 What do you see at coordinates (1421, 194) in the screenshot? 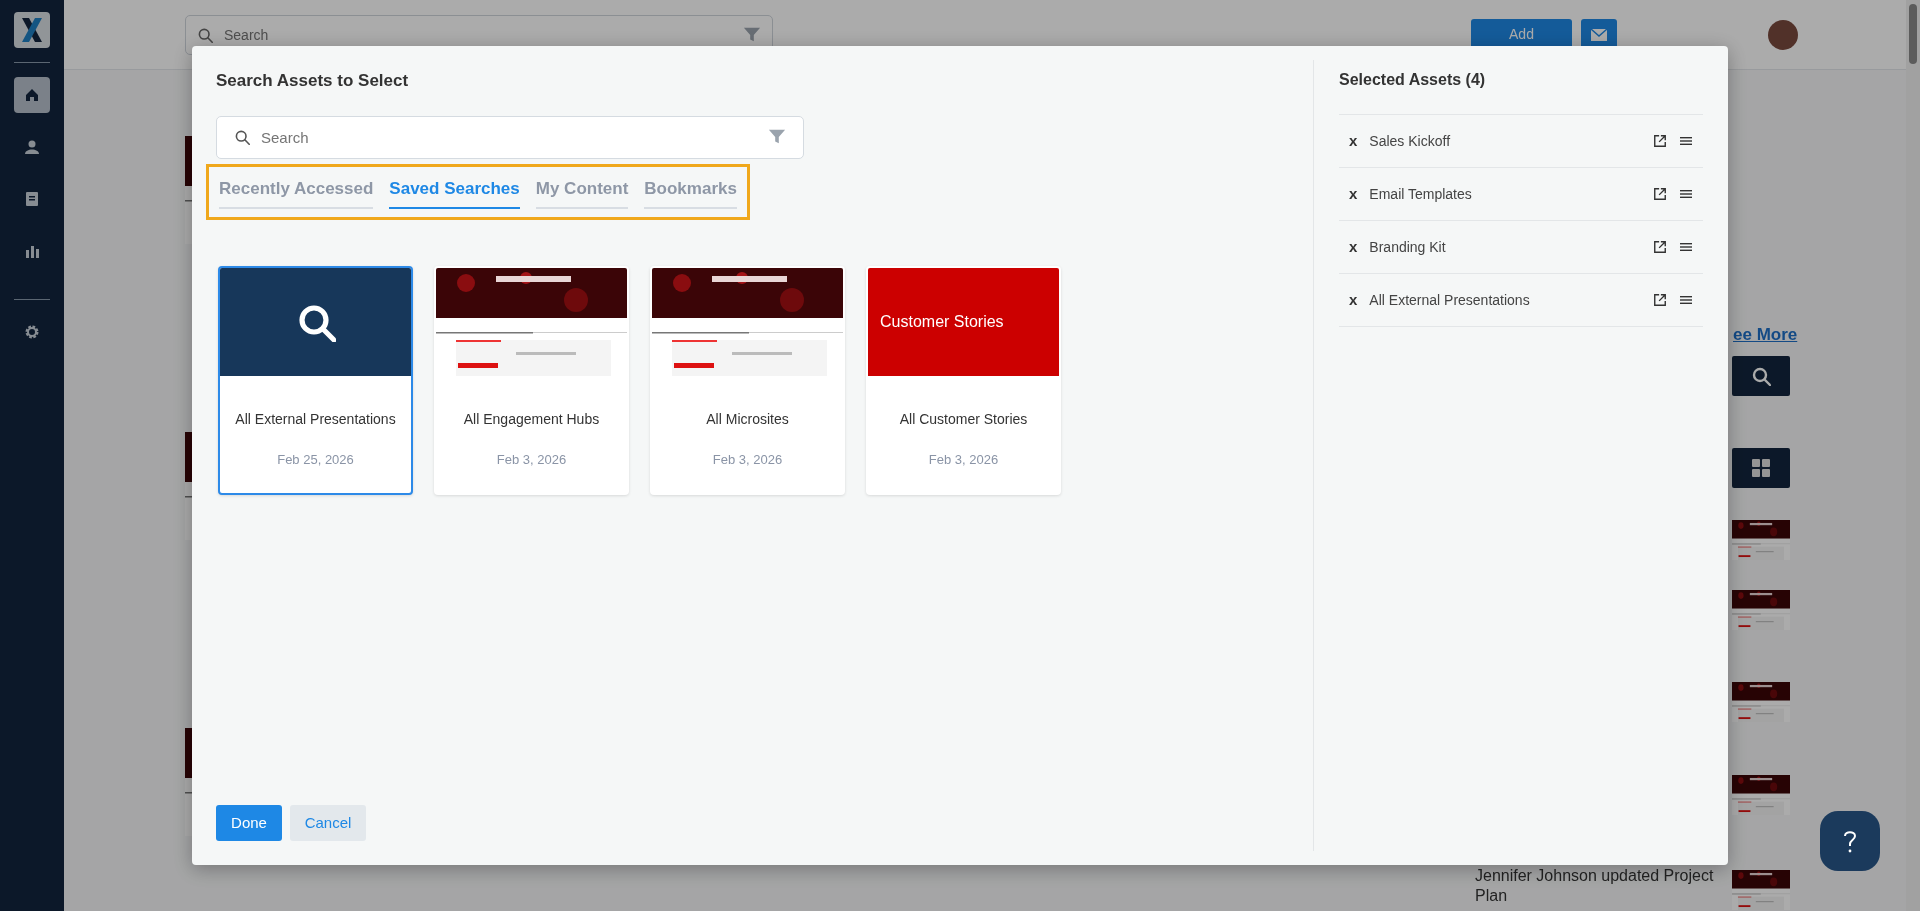
I see `asset-name: Email Templates` at bounding box center [1421, 194].